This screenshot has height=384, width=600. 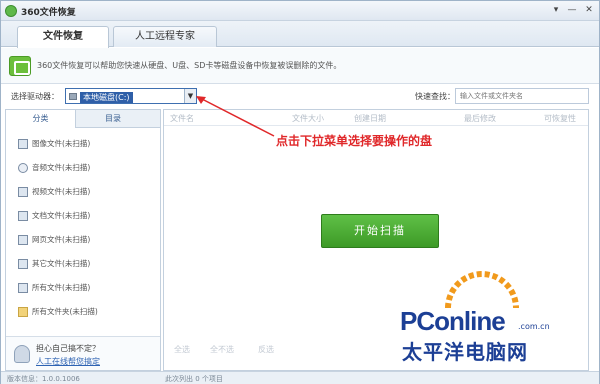 What do you see at coordinates (23, 312) in the screenshot?
I see `folder-icon` at bounding box center [23, 312].